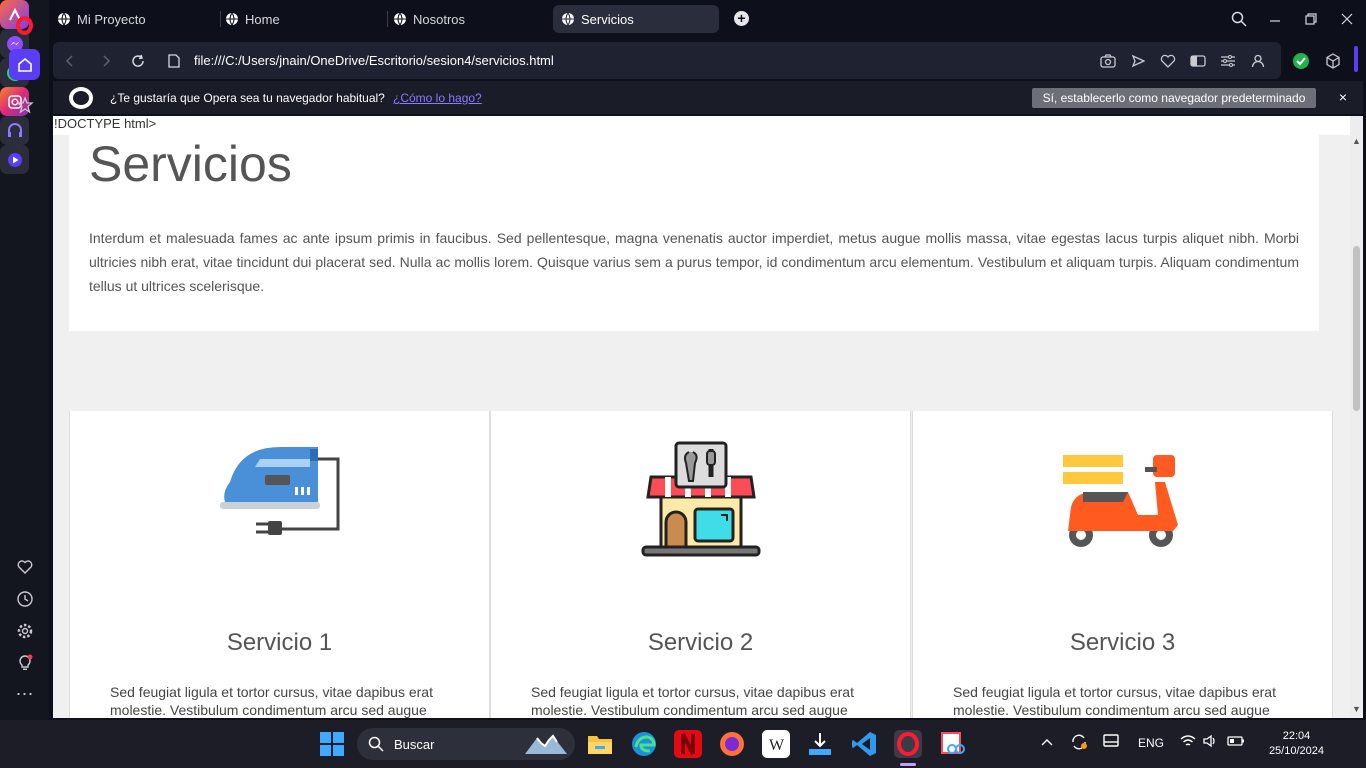  Describe the element at coordinates (111, 19) in the screenshot. I see `tab-label: Mi Proyecto` at that location.